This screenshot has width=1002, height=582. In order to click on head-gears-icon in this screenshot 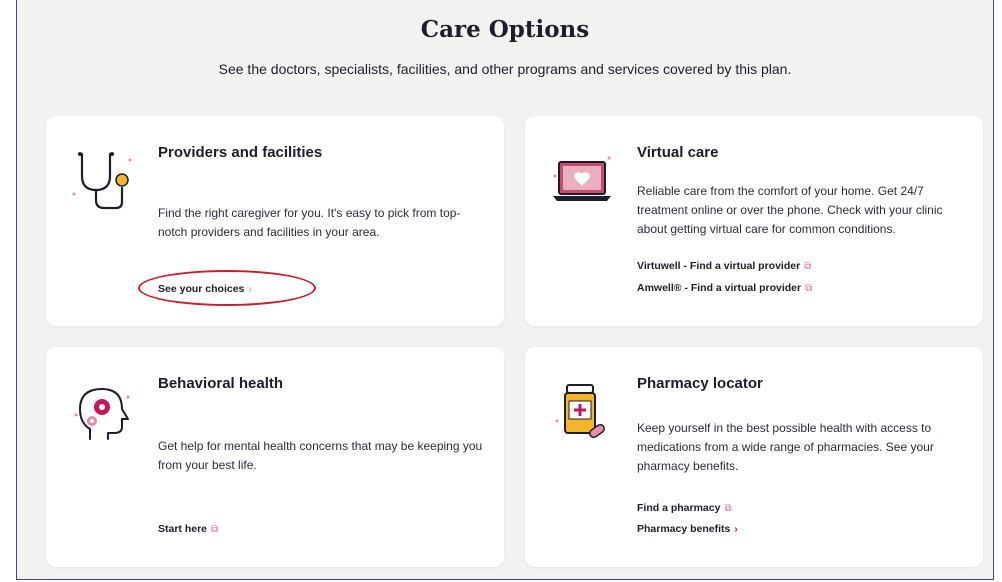, I will do `click(102, 414)`.